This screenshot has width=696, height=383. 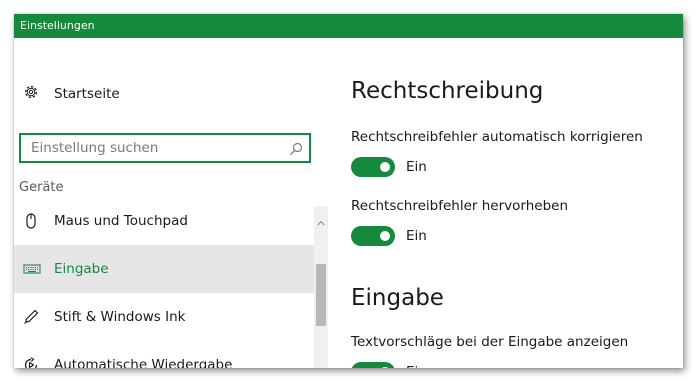 I want to click on toggle-text-suggestions, so click(x=373, y=365).